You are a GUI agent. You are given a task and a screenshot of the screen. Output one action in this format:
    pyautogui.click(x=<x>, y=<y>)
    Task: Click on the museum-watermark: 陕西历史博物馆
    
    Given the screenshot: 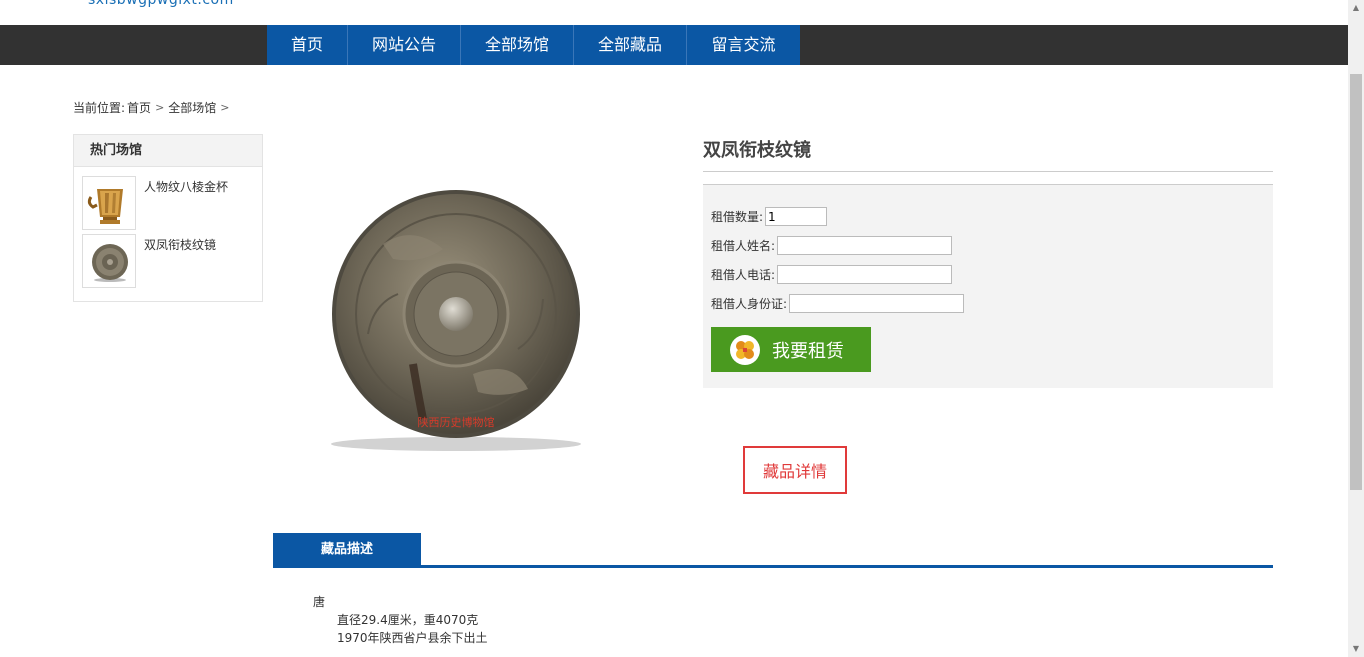 What is the action you would take?
    pyautogui.click(x=456, y=422)
    